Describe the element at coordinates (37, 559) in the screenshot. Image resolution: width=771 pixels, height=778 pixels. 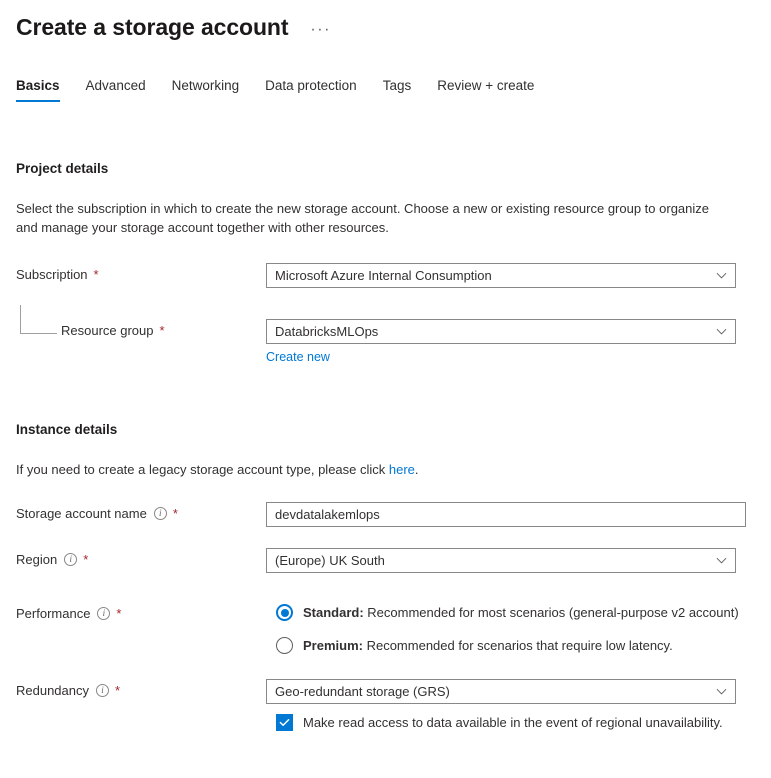
I see `region-label-text: Region` at that location.